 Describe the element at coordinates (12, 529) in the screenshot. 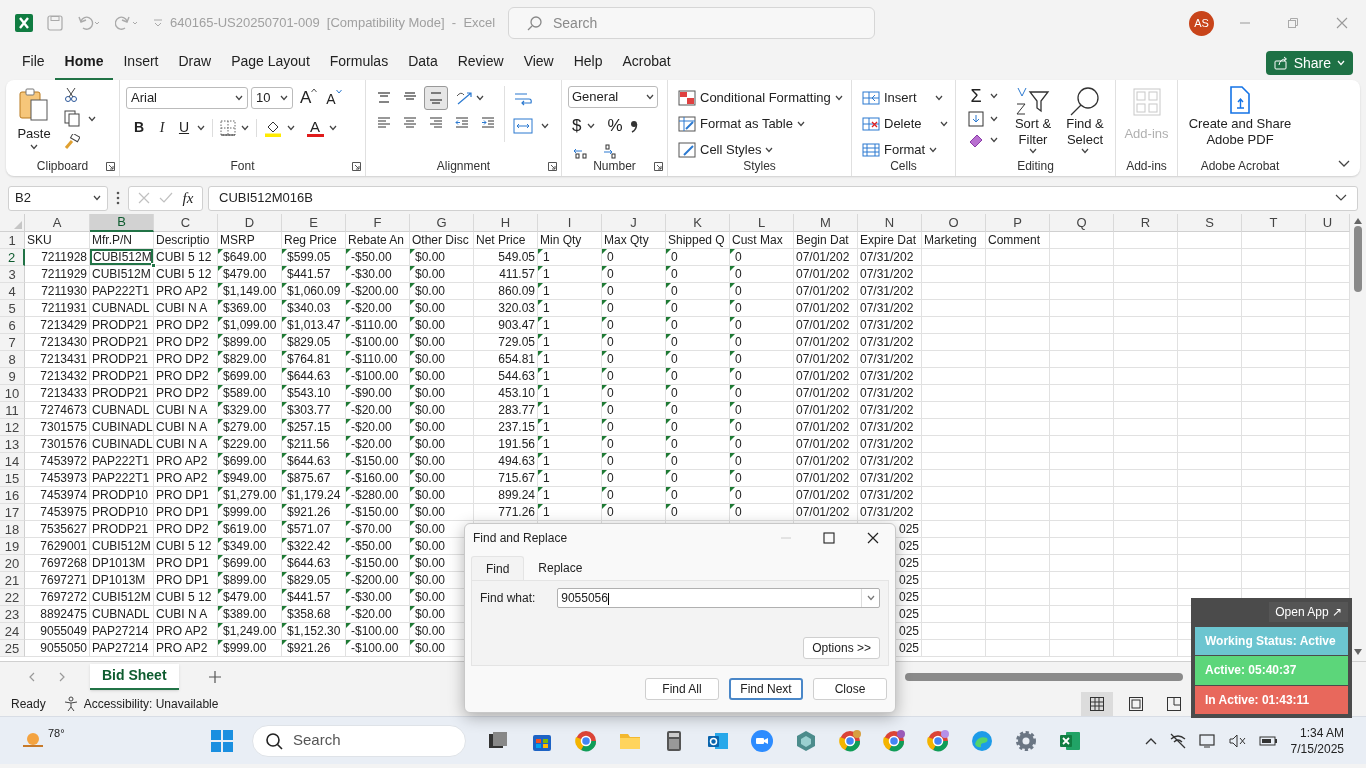

I see `row-header: 18` at that location.